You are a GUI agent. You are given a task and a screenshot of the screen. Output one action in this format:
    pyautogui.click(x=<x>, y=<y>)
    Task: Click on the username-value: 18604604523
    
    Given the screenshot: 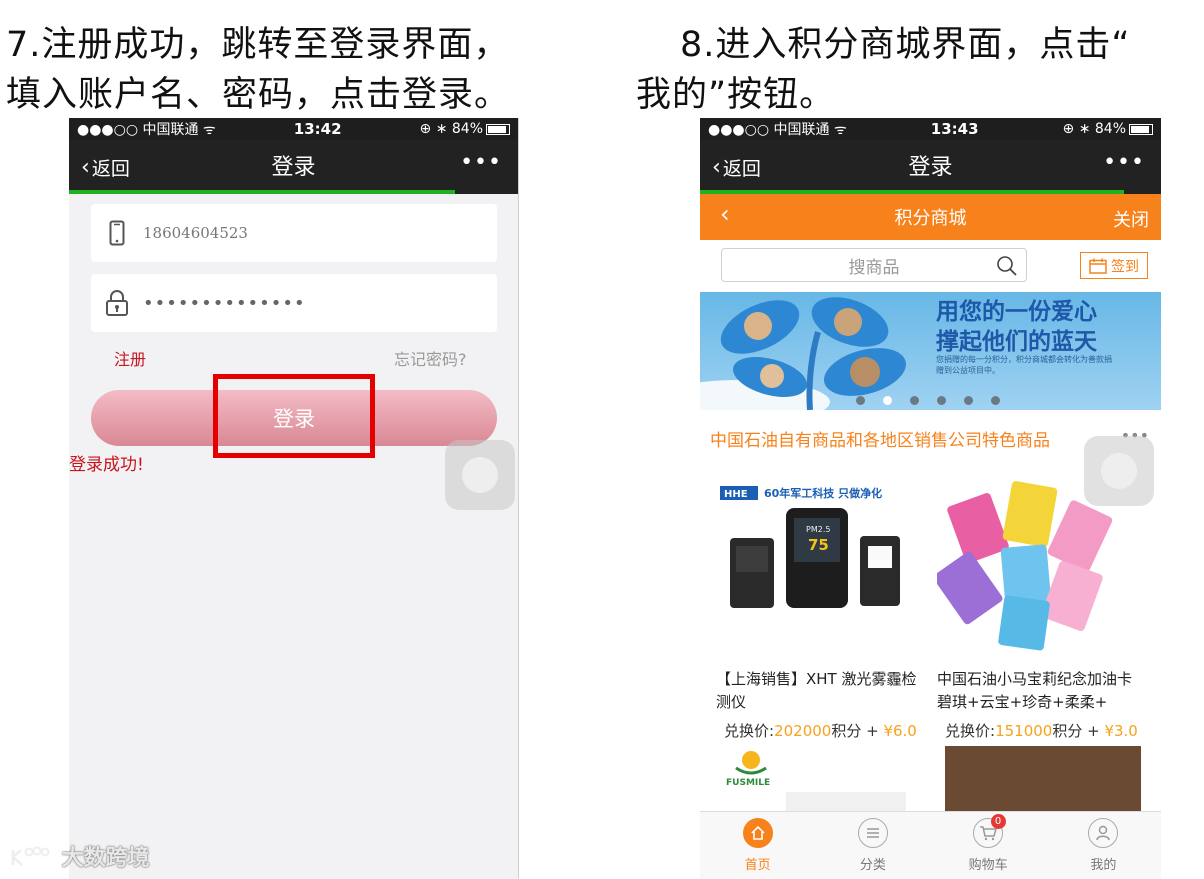 What is the action you would take?
    pyautogui.click(x=195, y=233)
    